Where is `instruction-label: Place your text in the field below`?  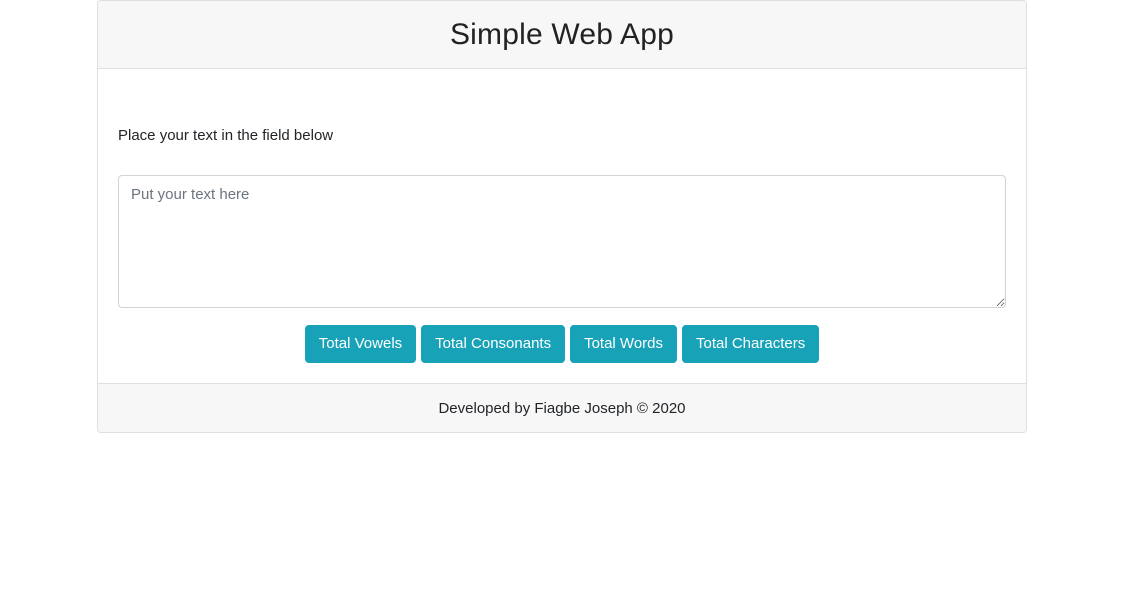
instruction-label: Place your text in the field below is located at coordinates (226, 135).